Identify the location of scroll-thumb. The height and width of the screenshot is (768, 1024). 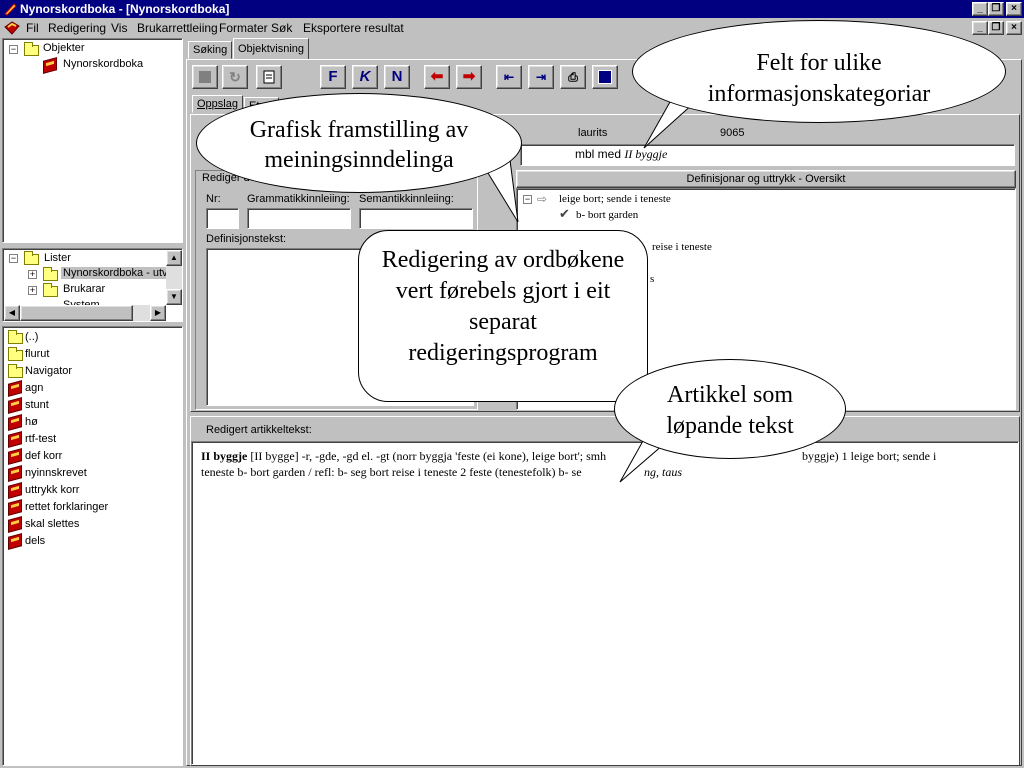
(76, 313).